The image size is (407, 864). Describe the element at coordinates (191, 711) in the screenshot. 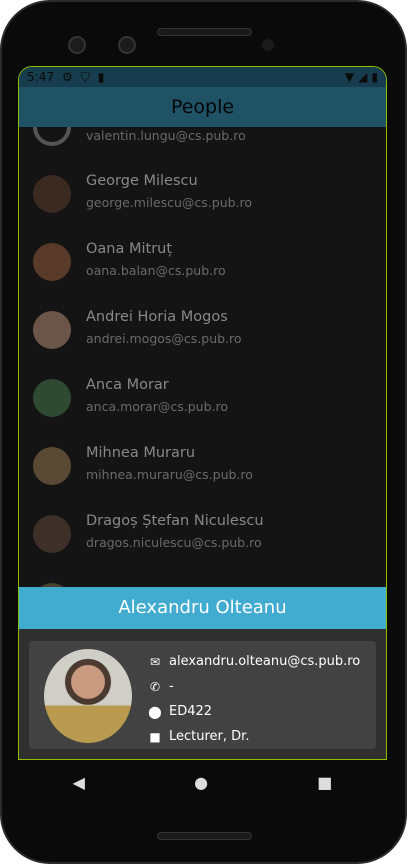

I see `detail-office: ED422` at that location.